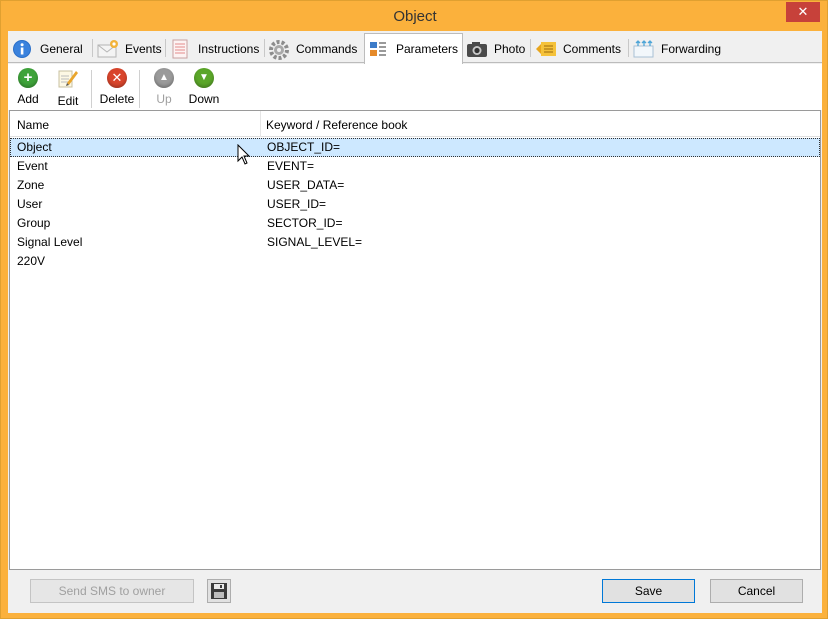 Image resolution: width=828 pixels, height=619 pixels. Describe the element at coordinates (28, 78) in the screenshot. I see `plus-icon: +` at that location.